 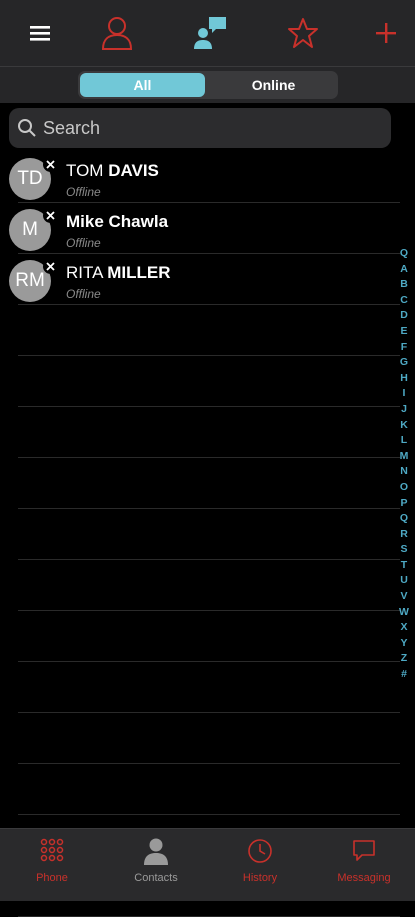 What do you see at coordinates (142, 85) in the screenshot?
I see `segment-all: All` at bounding box center [142, 85].